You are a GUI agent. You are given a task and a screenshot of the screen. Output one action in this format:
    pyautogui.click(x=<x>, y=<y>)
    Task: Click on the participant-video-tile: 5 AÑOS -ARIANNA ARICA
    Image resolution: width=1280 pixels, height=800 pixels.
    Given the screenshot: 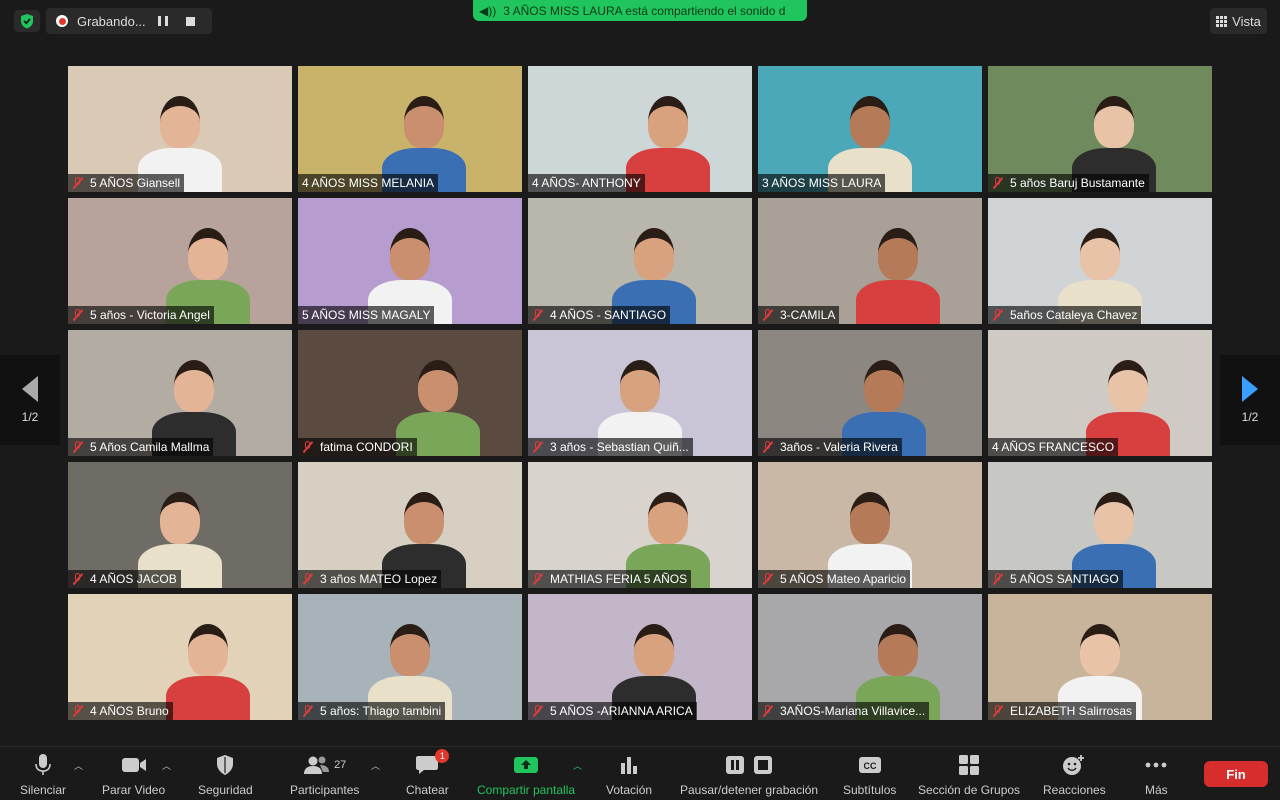 What is the action you would take?
    pyautogui.click(x=640, y=657)
    